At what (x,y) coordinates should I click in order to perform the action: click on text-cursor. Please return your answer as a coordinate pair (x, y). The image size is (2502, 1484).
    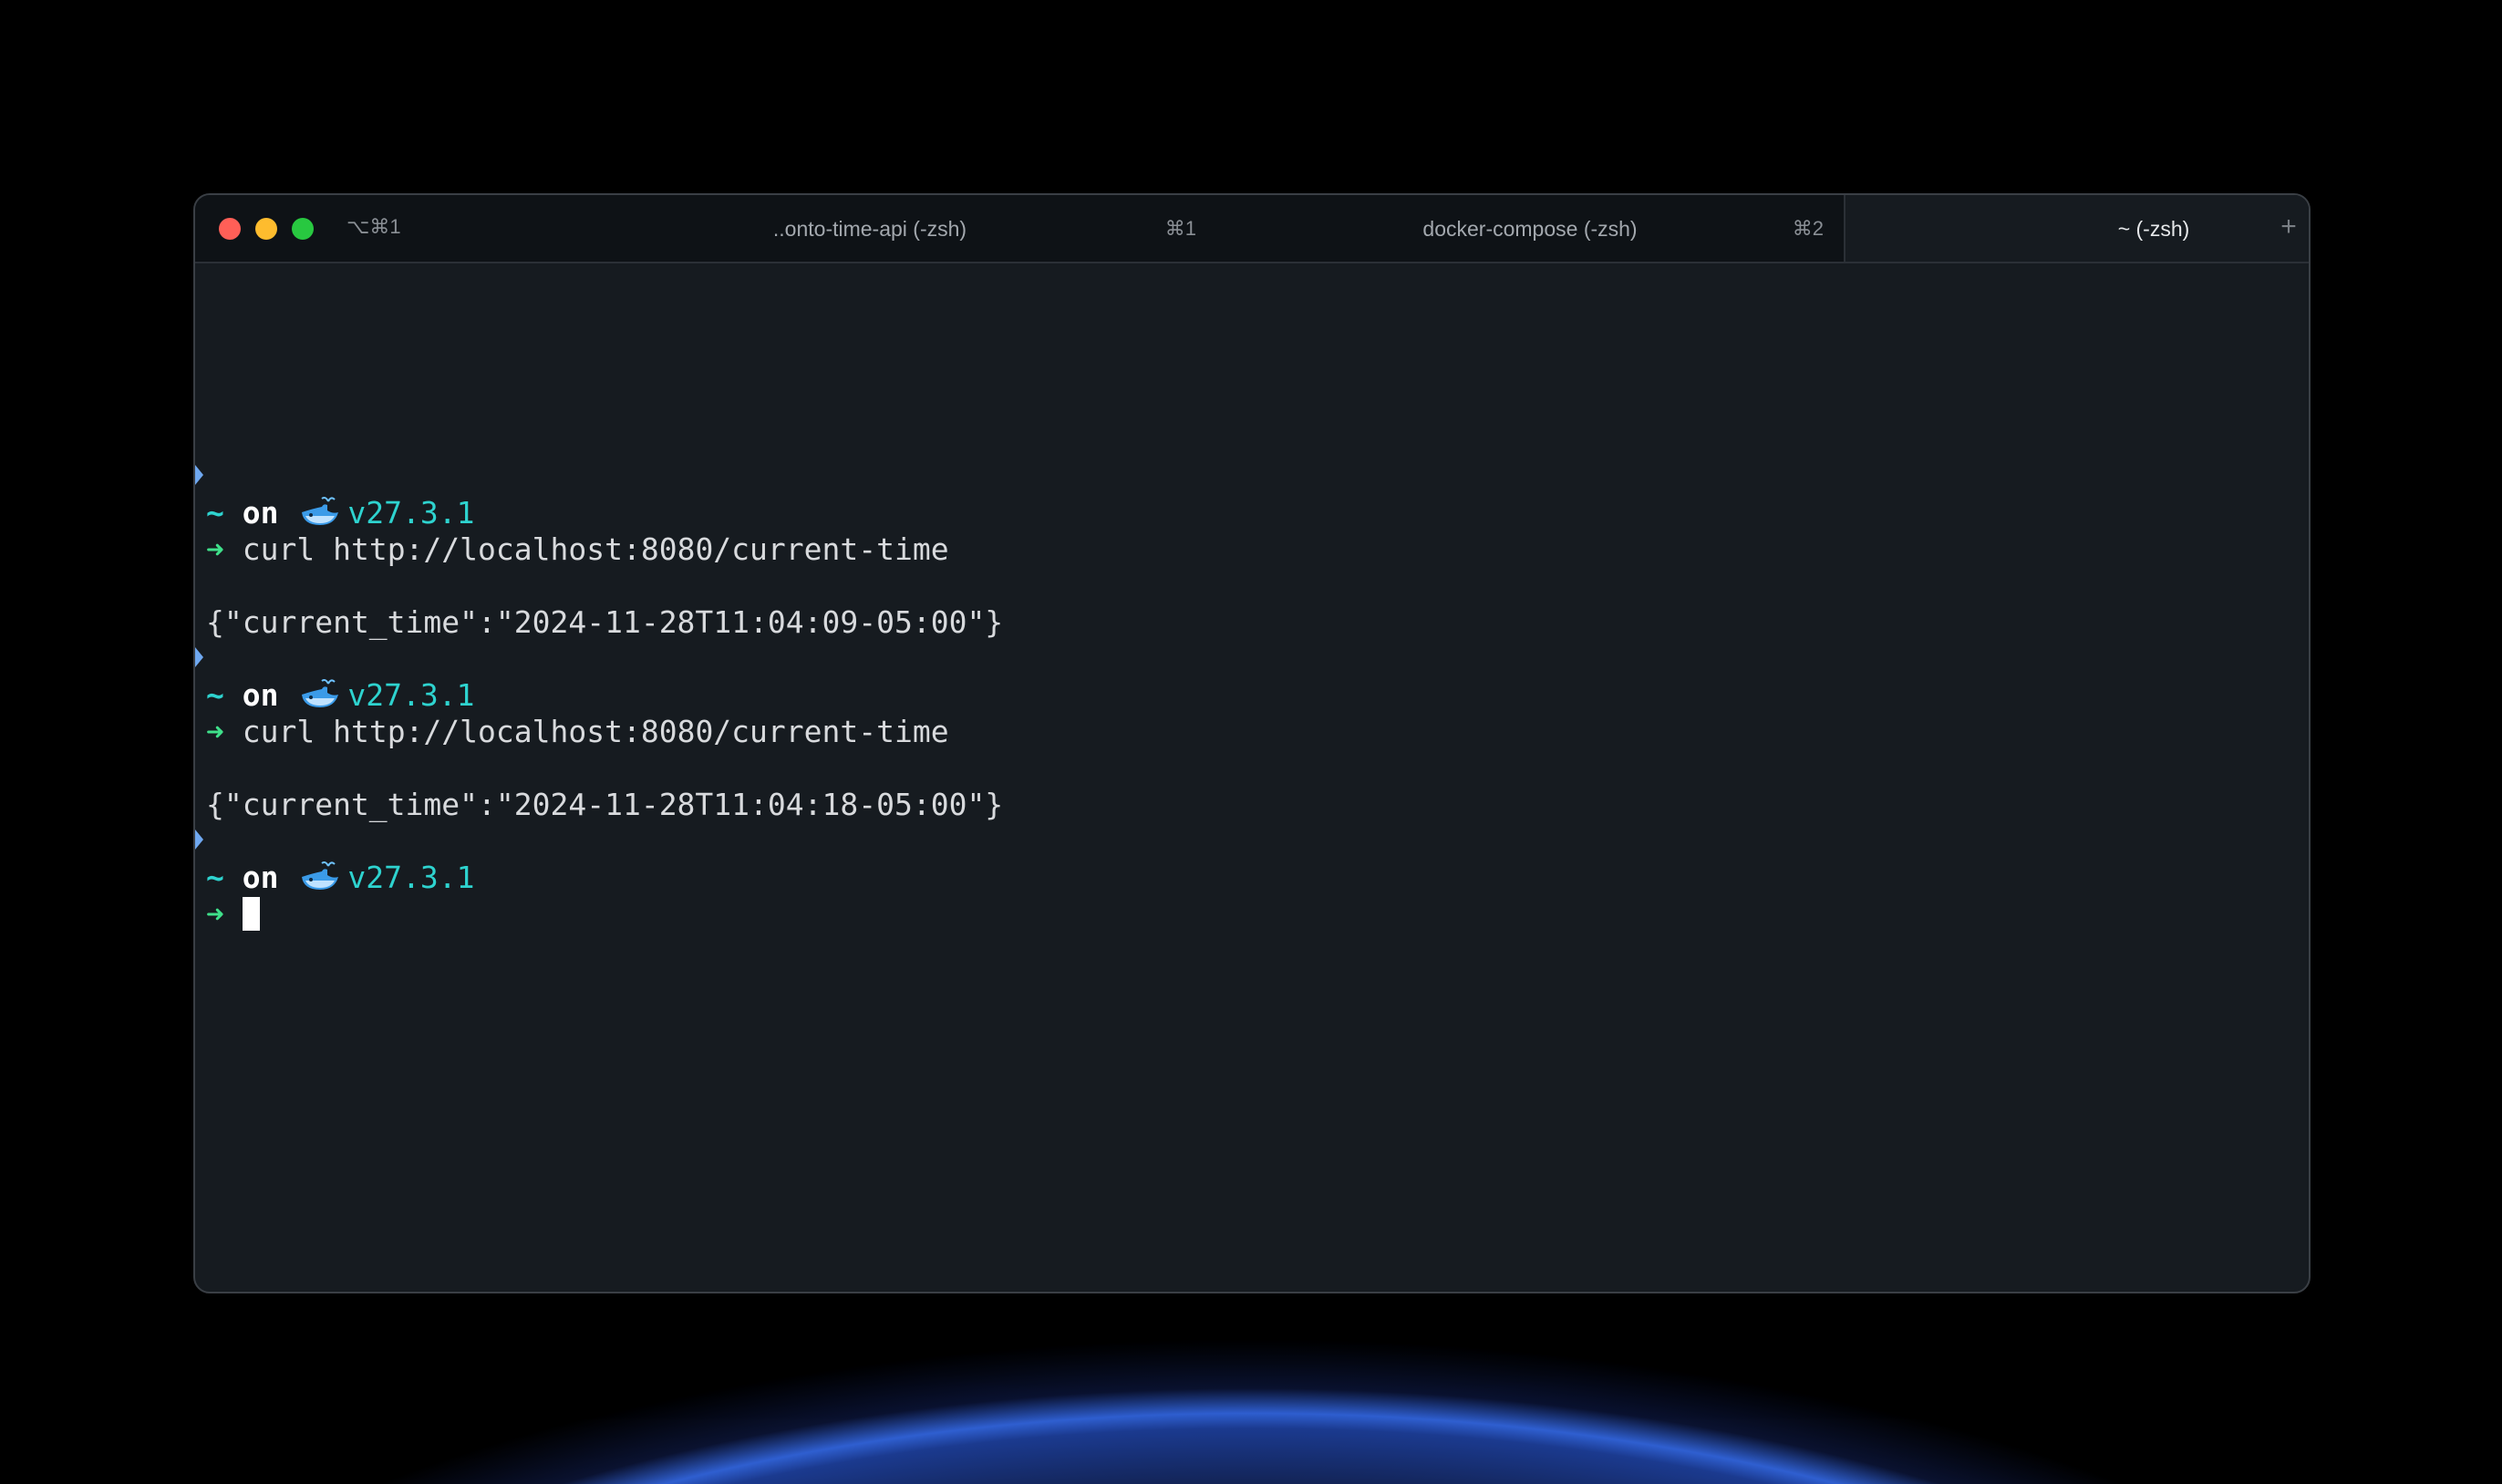
    Looking at the image, I should click on (251, 914).